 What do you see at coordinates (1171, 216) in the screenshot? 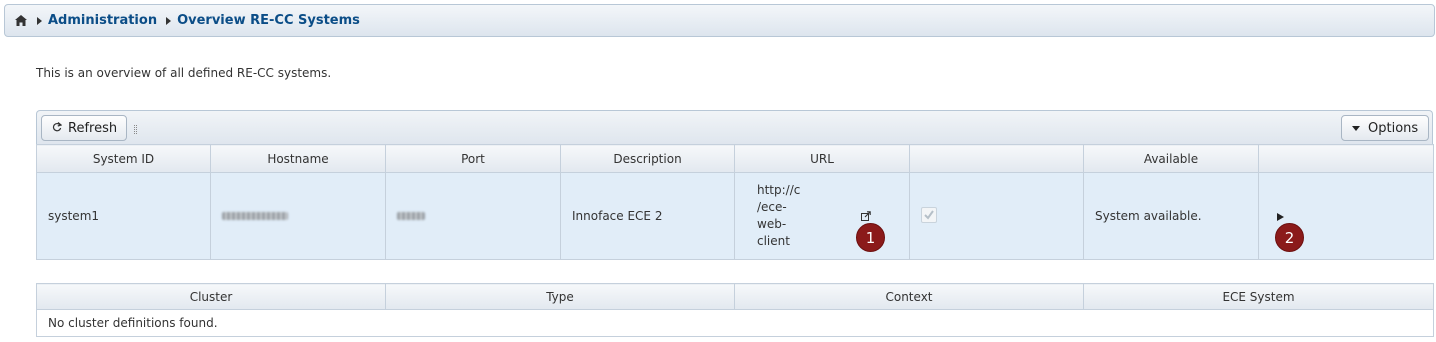
I see `available-cell: System available.` at bounding box center [1171, 216].